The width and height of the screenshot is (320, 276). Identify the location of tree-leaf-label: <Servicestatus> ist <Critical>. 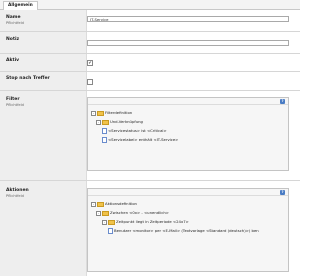
(137, 130).